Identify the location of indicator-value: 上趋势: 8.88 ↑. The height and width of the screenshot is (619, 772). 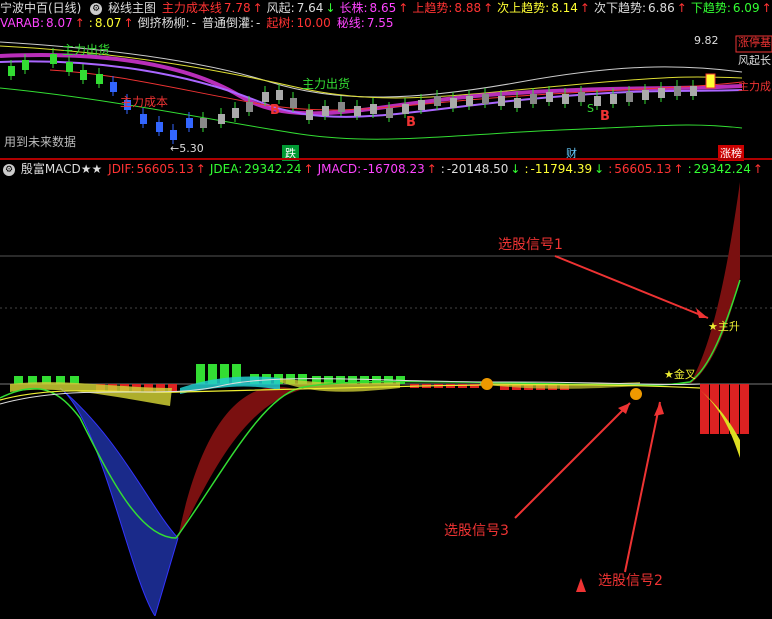
(453, 8).